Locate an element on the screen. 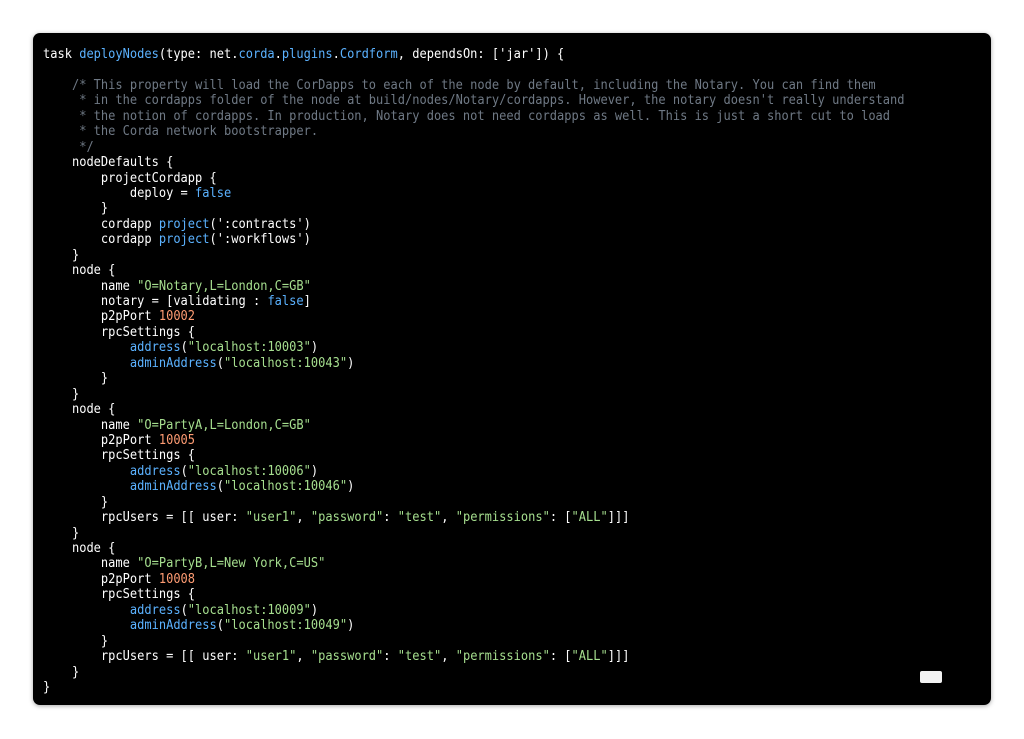 Image resolution: width=1024 pixels, height=739 pixels. code-keyword: deployNodes is located at coordinates (119, 54).